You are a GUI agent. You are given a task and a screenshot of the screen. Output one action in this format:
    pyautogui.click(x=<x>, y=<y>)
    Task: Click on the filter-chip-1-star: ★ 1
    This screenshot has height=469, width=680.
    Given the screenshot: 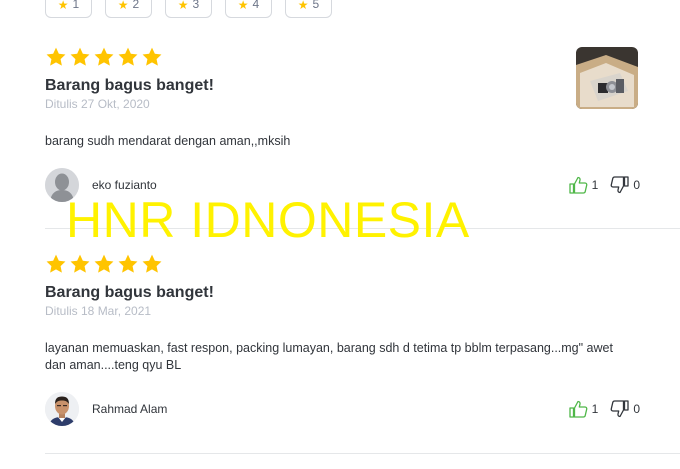 What is the action you would take?
    pyautogui.click(x=68, y=9)
    